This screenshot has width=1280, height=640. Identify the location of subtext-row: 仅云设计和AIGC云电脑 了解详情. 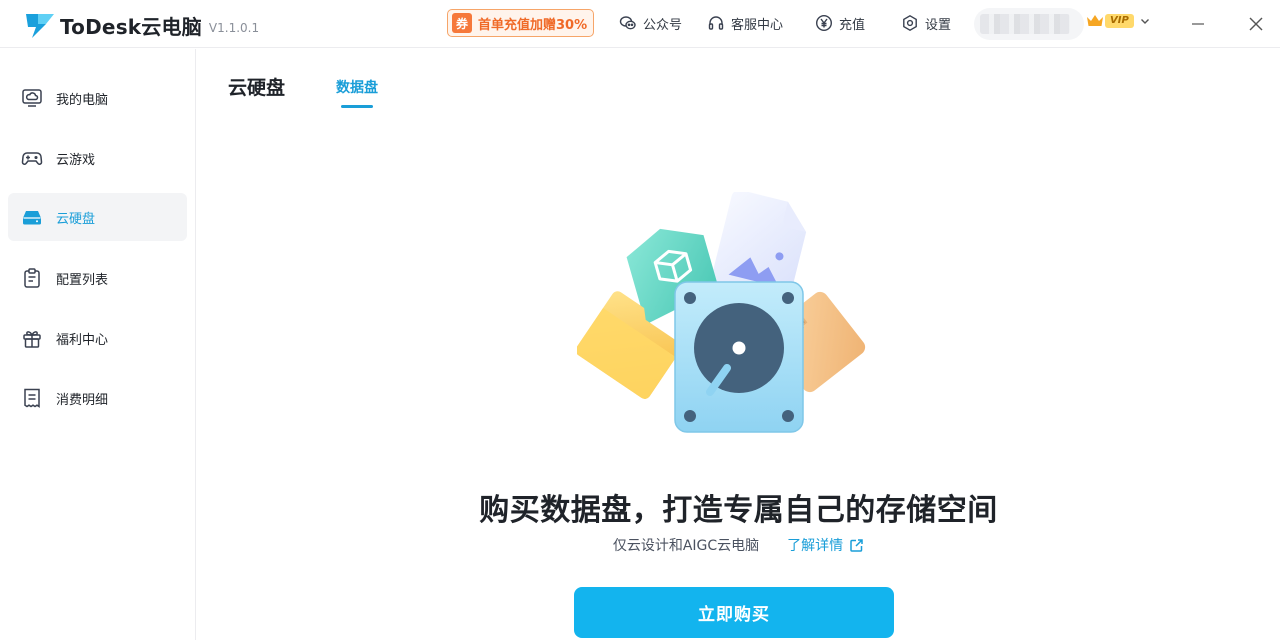
(738, 545).